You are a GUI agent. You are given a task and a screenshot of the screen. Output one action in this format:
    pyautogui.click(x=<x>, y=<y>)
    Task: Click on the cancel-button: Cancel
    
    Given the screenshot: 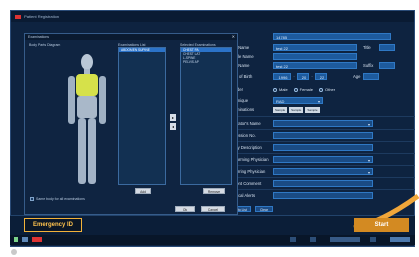 What is the action you would take?
    pyautogui.click(x=213, y=209)
    